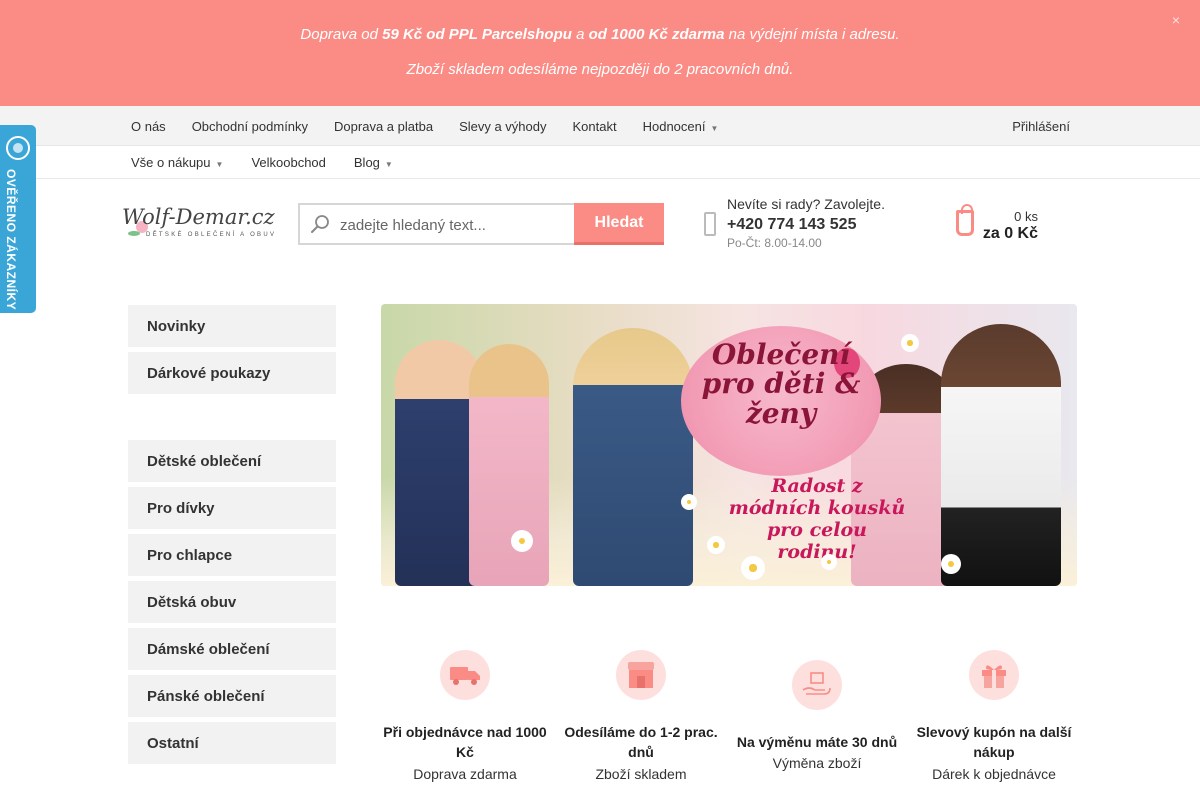  Describe the element at coordinates (641, 675) in the screenshot. I see `store-icon` at that location.